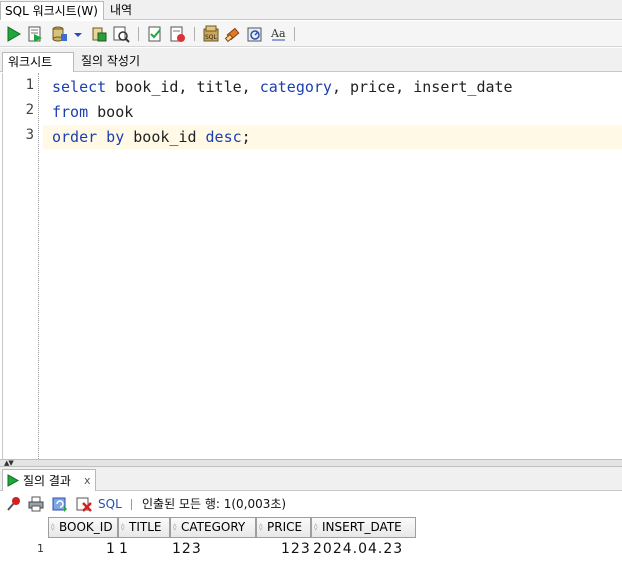  What do you see at coordinates (78, 34) in the screenshot?
I see `dropdown-icon` at bounding box center [78, 34].